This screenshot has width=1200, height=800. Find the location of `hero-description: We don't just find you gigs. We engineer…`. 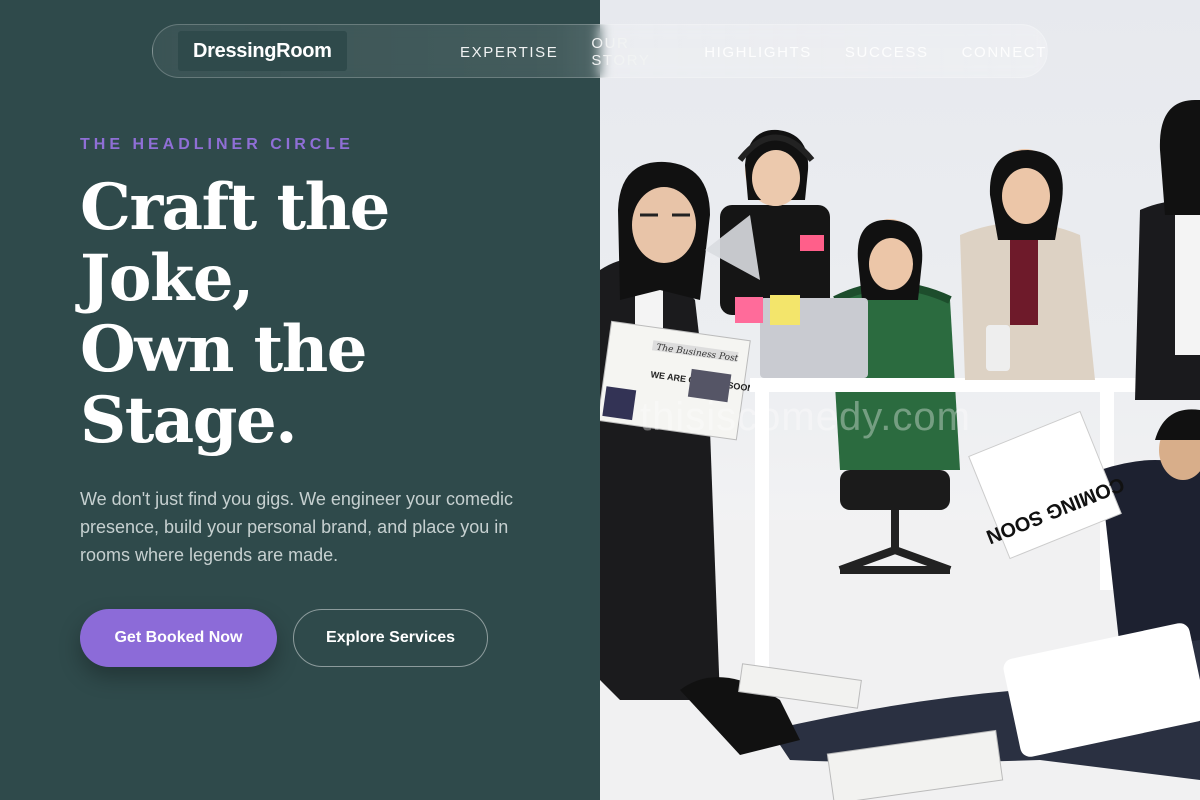

hero-description: We don't just find you gigs. We engineer… is located at coordinates (297, 527).